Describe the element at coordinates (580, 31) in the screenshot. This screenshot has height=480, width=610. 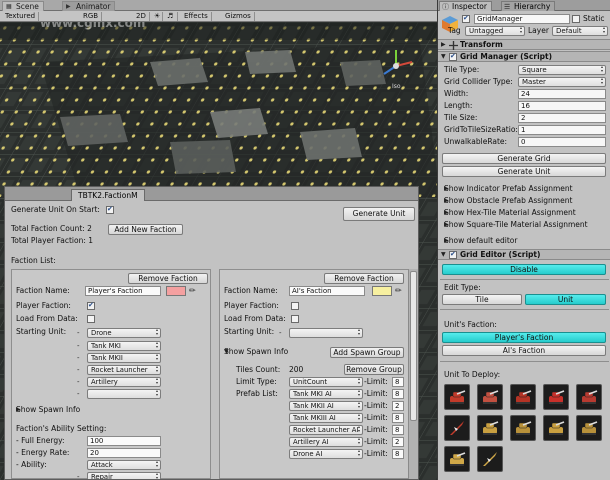
I see `layer-dropdown: Default` at that location.